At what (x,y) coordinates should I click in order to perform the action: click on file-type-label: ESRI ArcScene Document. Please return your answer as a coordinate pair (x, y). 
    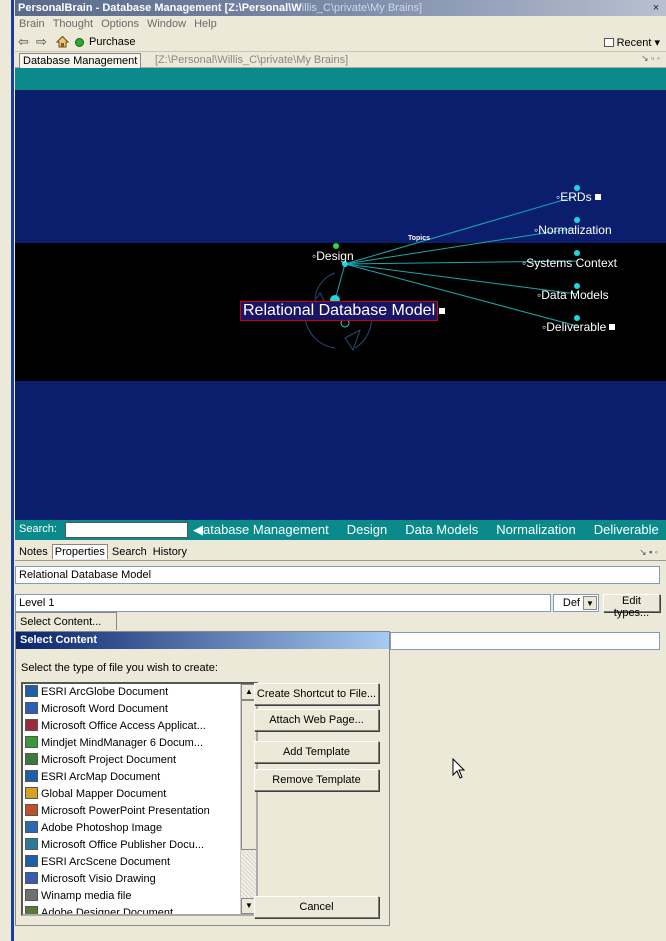
    Looking at the image, I should click on (106, 862).